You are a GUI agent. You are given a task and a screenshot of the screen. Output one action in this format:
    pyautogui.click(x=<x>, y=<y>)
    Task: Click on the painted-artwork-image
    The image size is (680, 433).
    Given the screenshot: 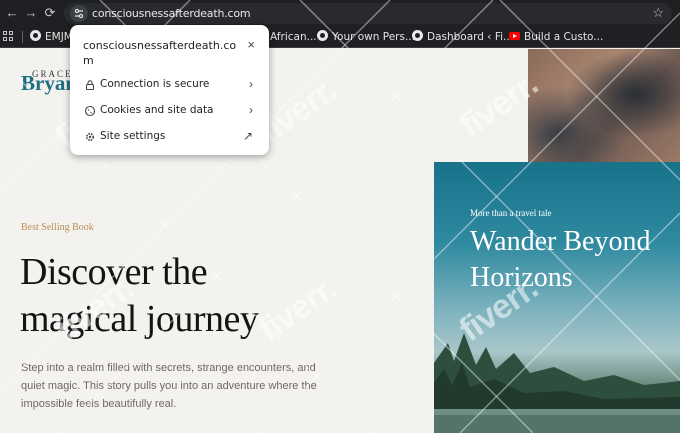 What is the action you would take?
    pyautogui.click(x=604, y=105)
    